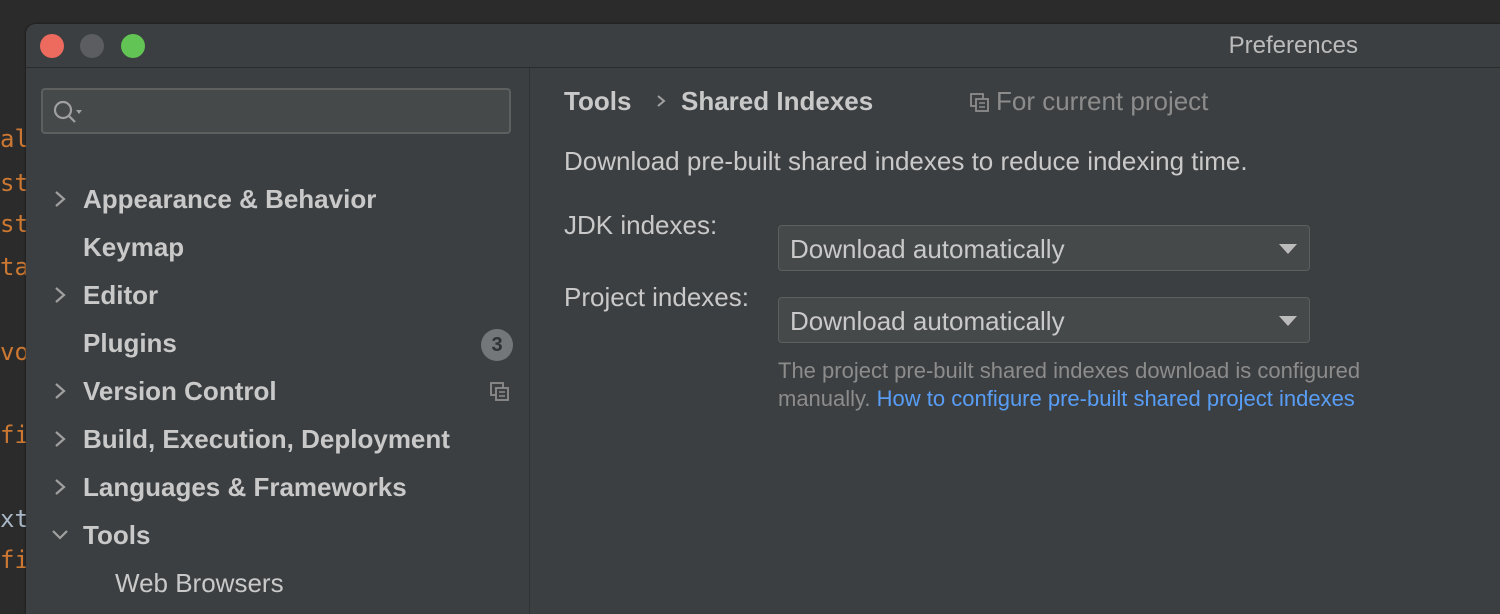 Image resolution: width=1500 pixels, height=614 pixels. What do you see at coordinates (656, 297) in the screenshot?
I see `project-indexes-label: Project indexes:` at bounding box center [656, 297].